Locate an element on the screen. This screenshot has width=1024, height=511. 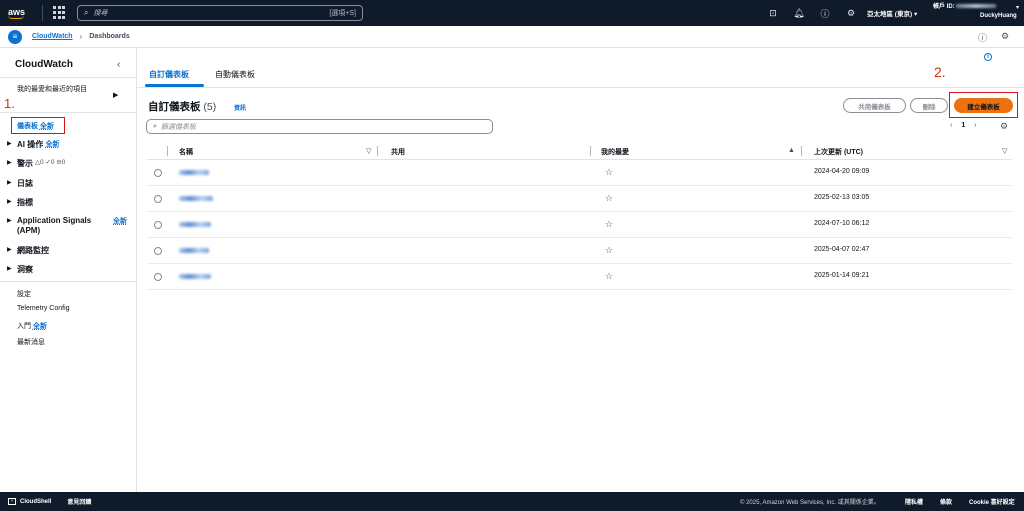
cloudshell-button: › CloudShell is located at coordinates (29, 501).